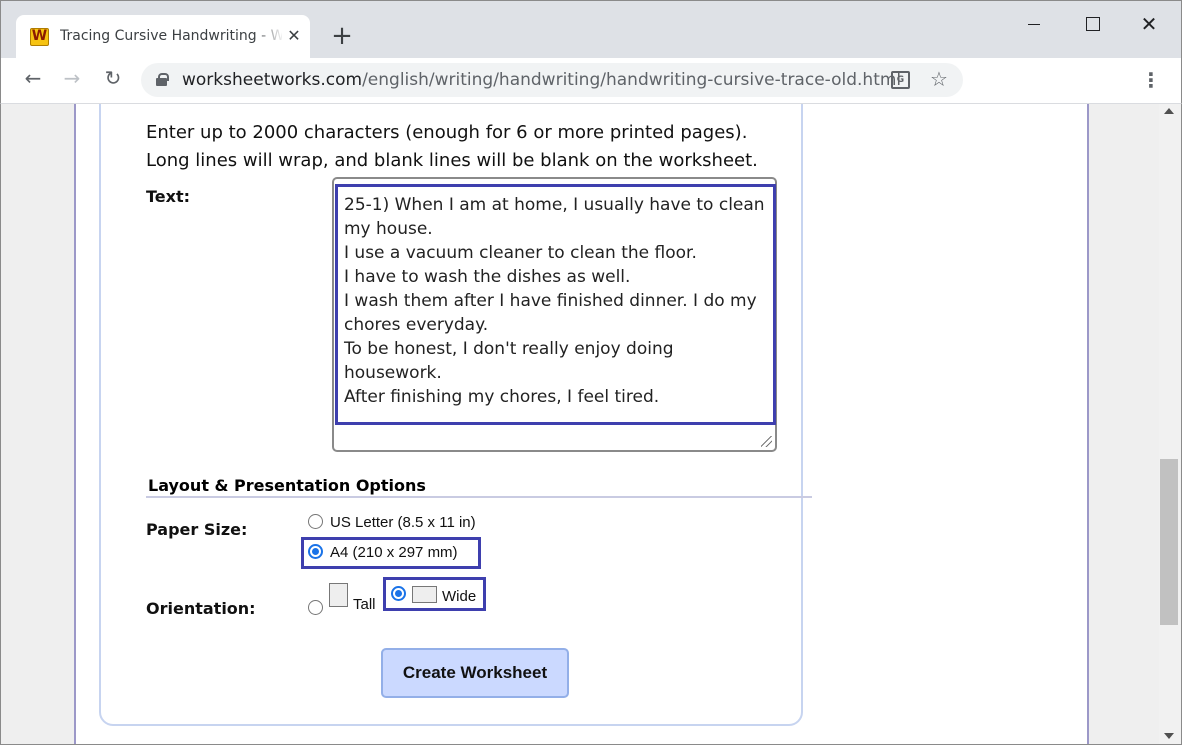  Describe the element at coordinates (39, 37) in the screenshot. I see `favicon-w-icon: W` at that location.